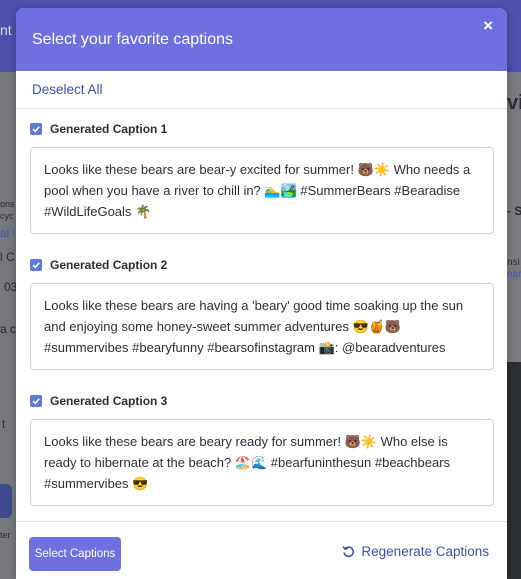 The height and width of the screenshot is (579, 521). Describe the element at coordinates (425, 551) in the screenshot. I see `regenerate-label: Regenerate Captions` at that location.